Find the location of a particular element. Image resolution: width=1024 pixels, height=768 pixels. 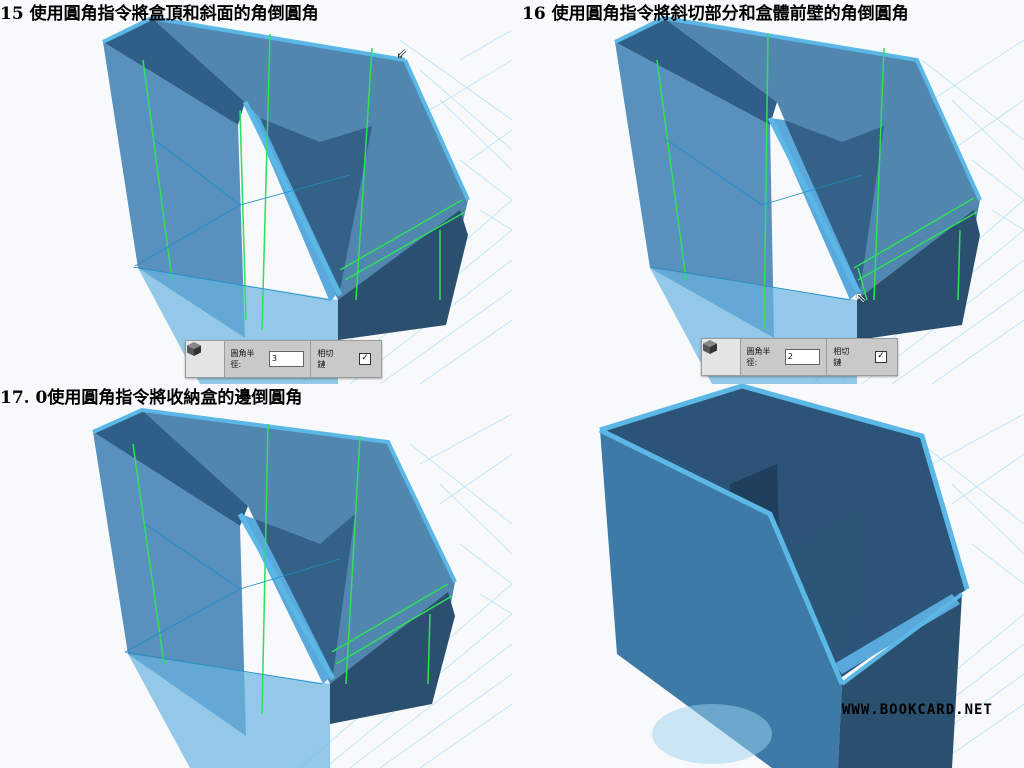

arrow-cursor-icon: ⇖ is located at coordinates (861, 298).